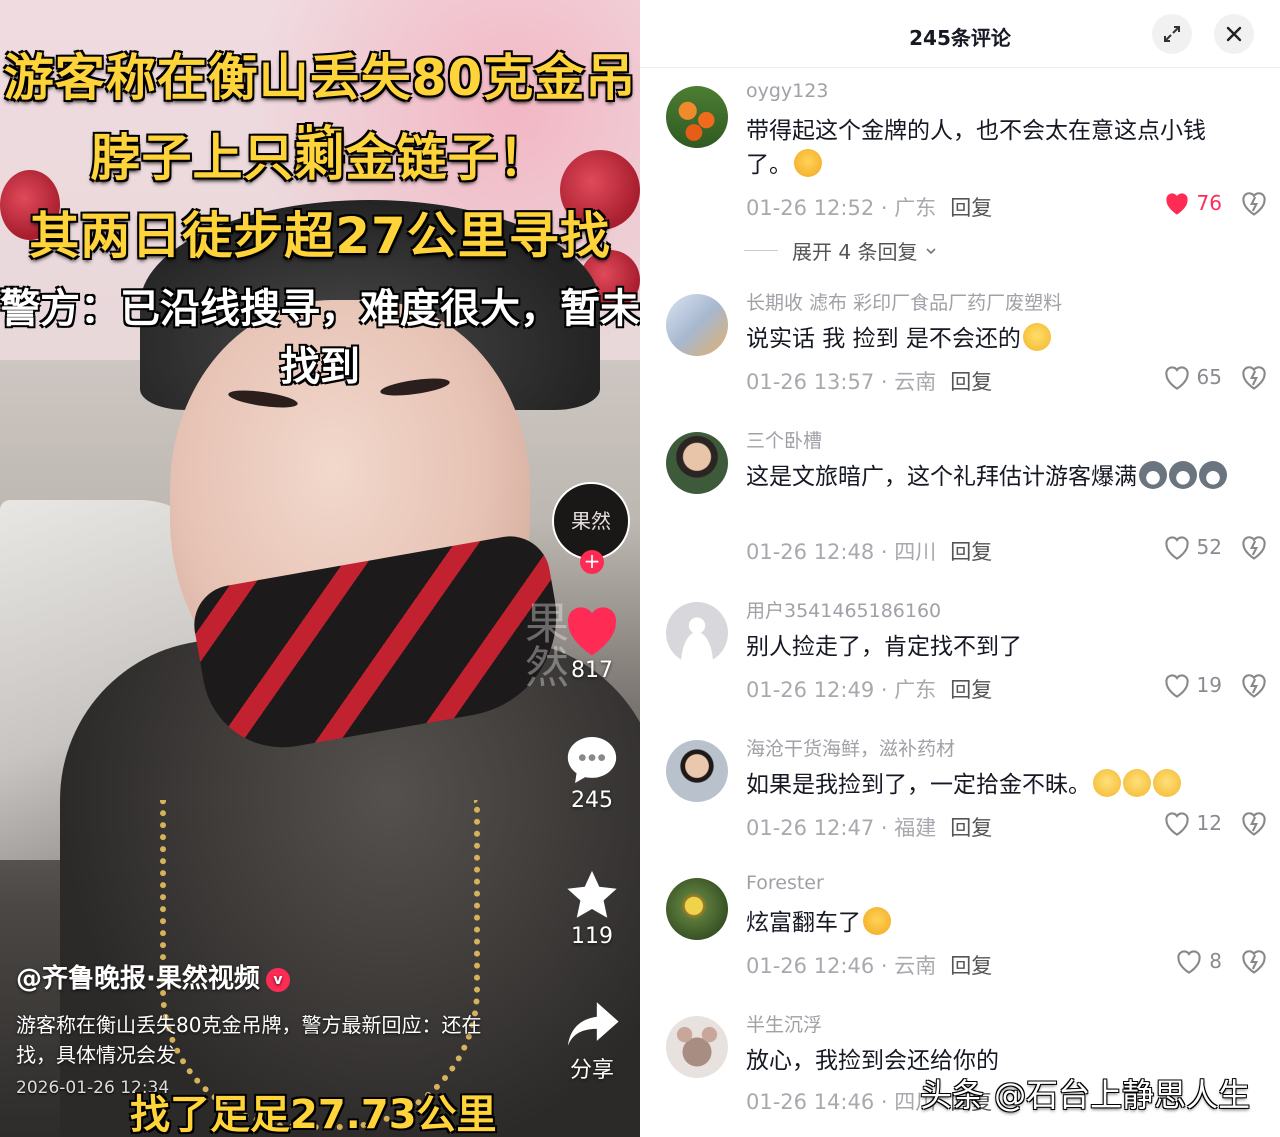 The height and width of the screenshot is (1137, 1280). Describe the element at coordinates (869, 552) in the screenshot. I see `comment-meta: 01-26 12:48 · 四川 回复` at that location.